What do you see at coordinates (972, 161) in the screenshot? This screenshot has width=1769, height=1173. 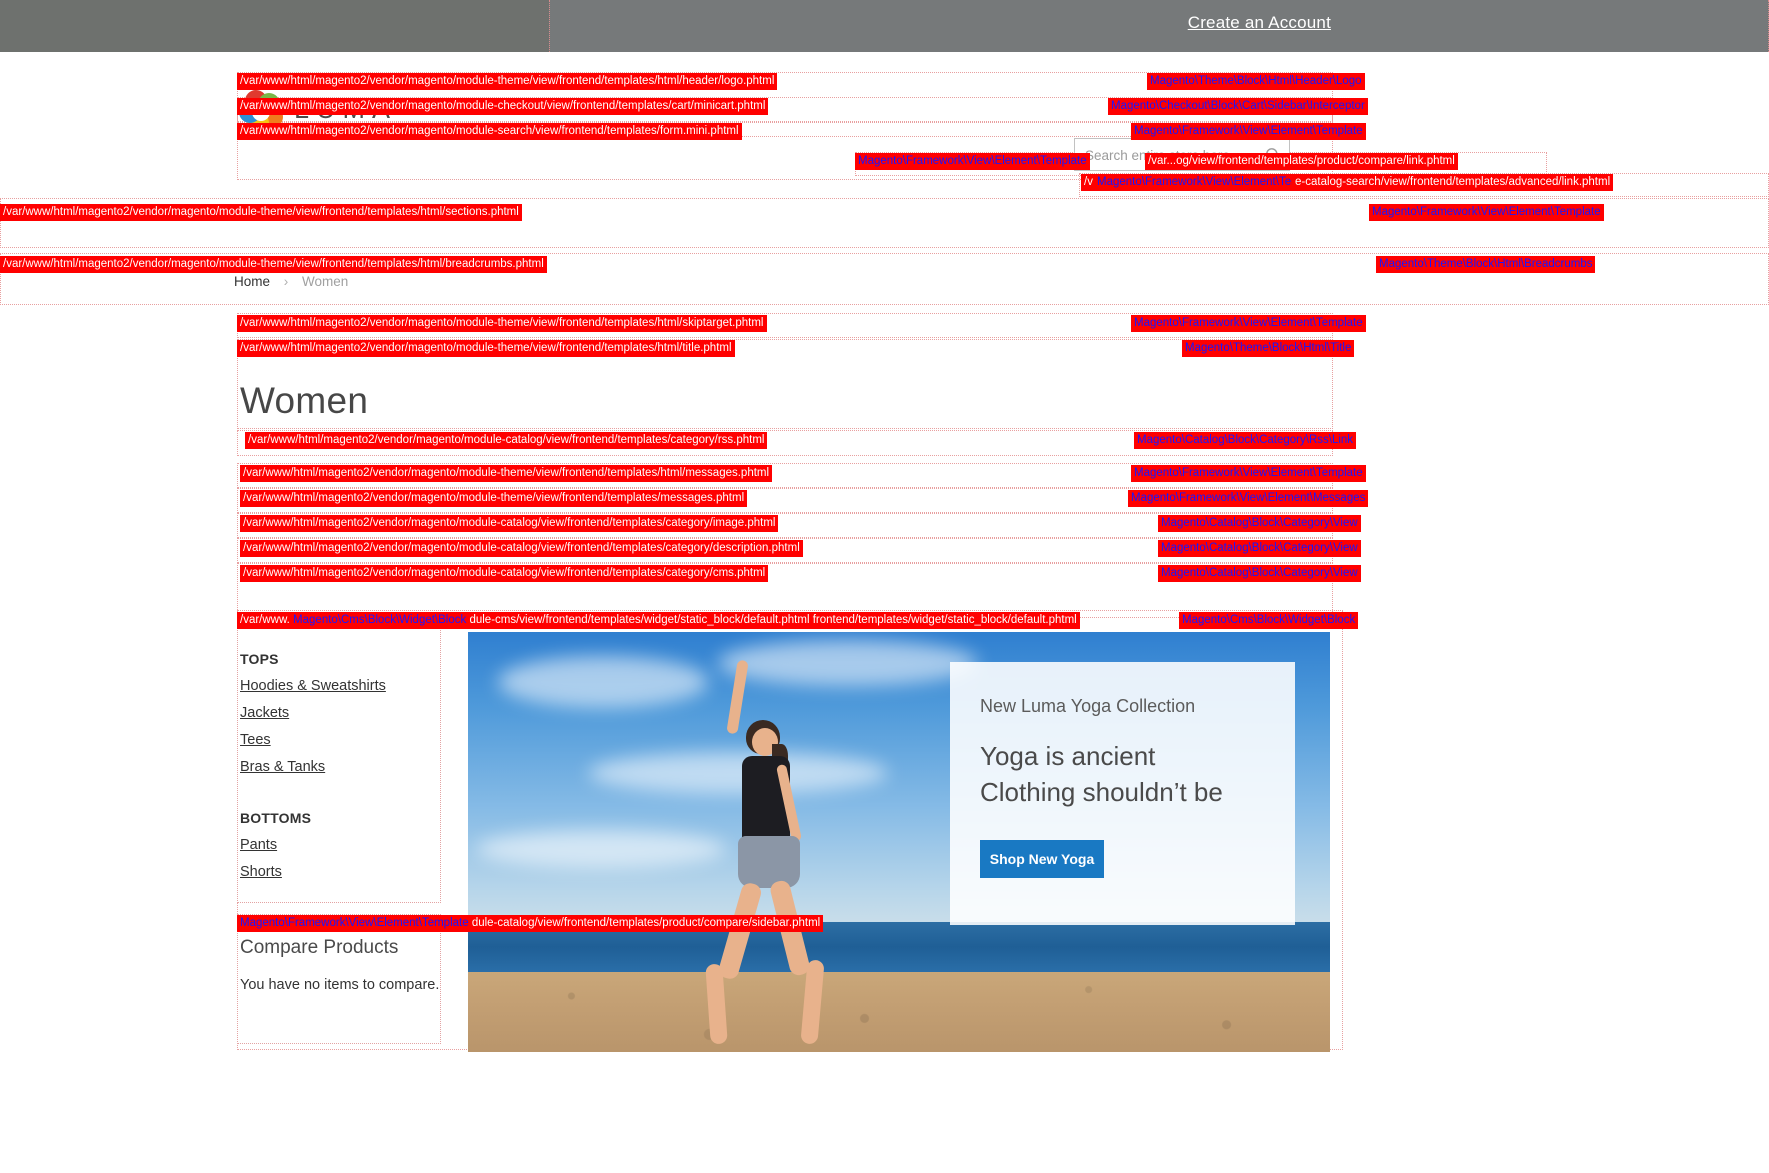 I see `hint-compare-link-class: Magento\Framework\View\Element\Template` at bounding box center [972, 161].